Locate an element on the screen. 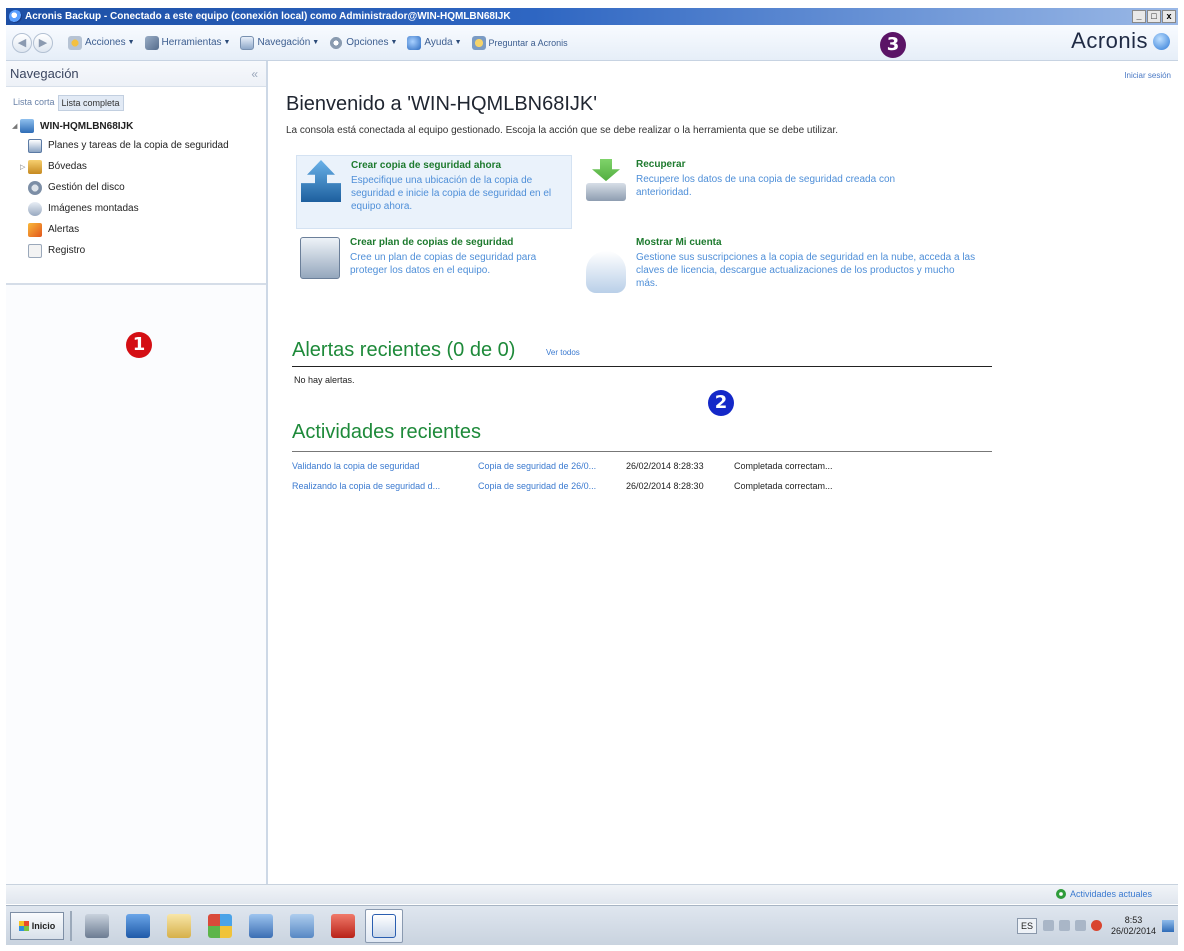 This screenshot has height=951, width=1184. ask-acronis-link: Preguntar a Acronis is located at coordinates (519, 42).